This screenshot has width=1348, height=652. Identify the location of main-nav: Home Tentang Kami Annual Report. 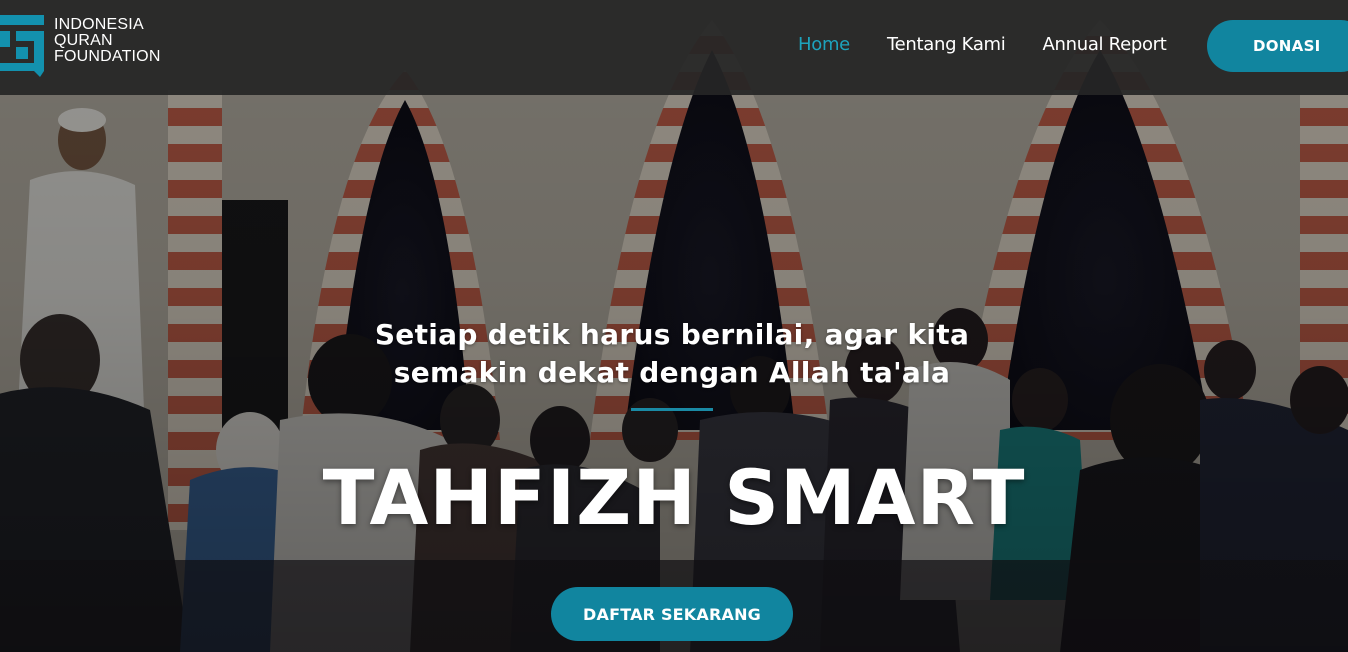
(1001, 44).